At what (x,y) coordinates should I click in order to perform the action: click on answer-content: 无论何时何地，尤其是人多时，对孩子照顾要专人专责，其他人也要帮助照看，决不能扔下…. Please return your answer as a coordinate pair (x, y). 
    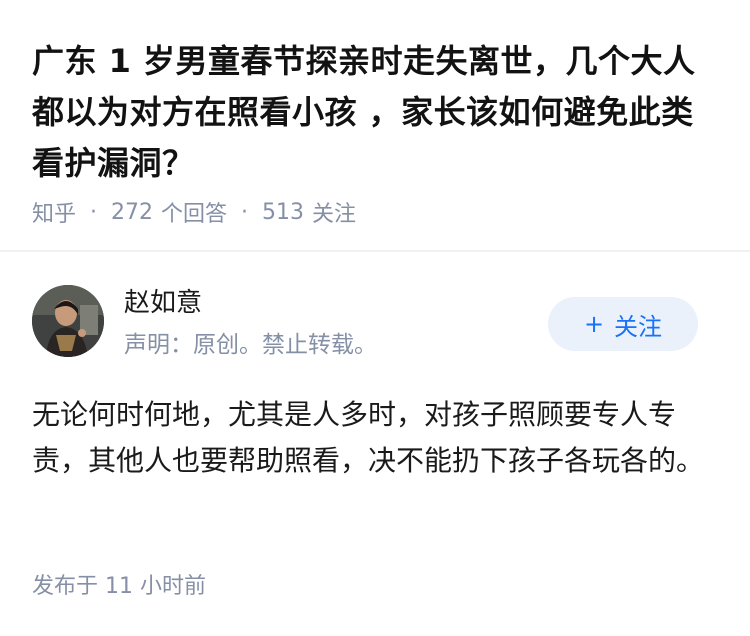
    Looking at the image, I should click on (375, 438).